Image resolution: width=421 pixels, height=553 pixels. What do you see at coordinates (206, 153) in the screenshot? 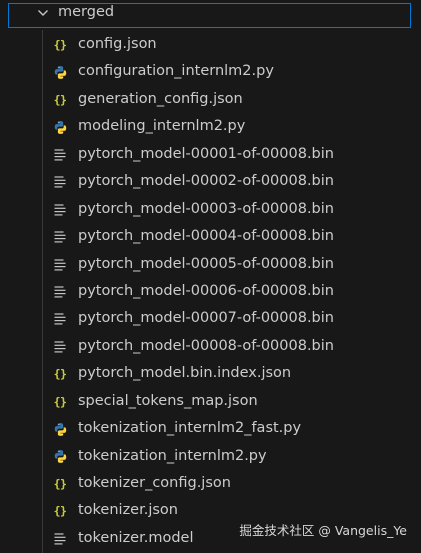
I see `file-label: pytorch_model-00001-of-00008.bin` at bounding box center [206, 153].